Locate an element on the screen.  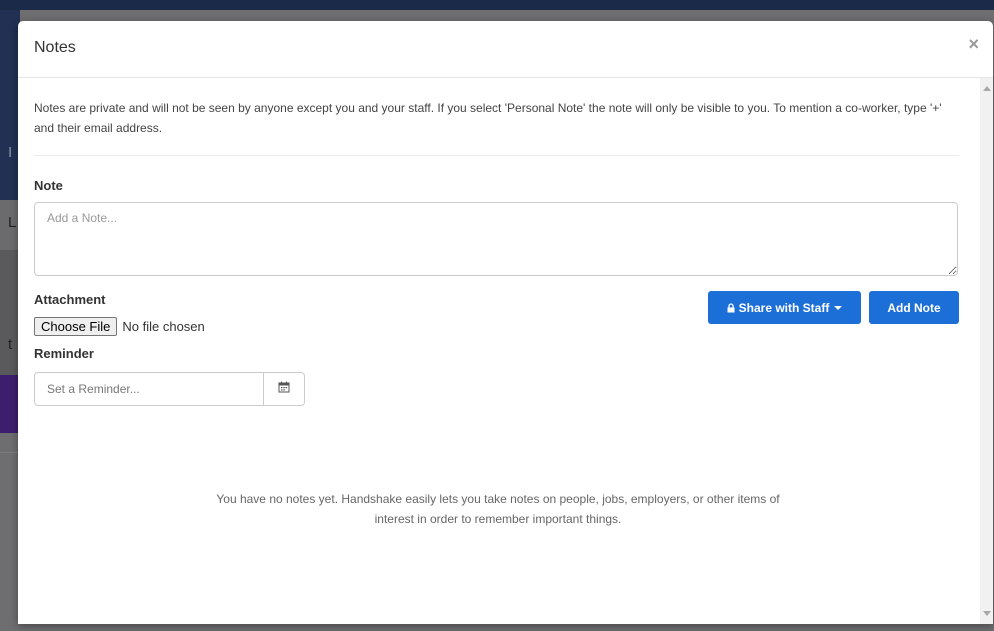
add-note-button: Add Note is located at coordinates (914, 307).